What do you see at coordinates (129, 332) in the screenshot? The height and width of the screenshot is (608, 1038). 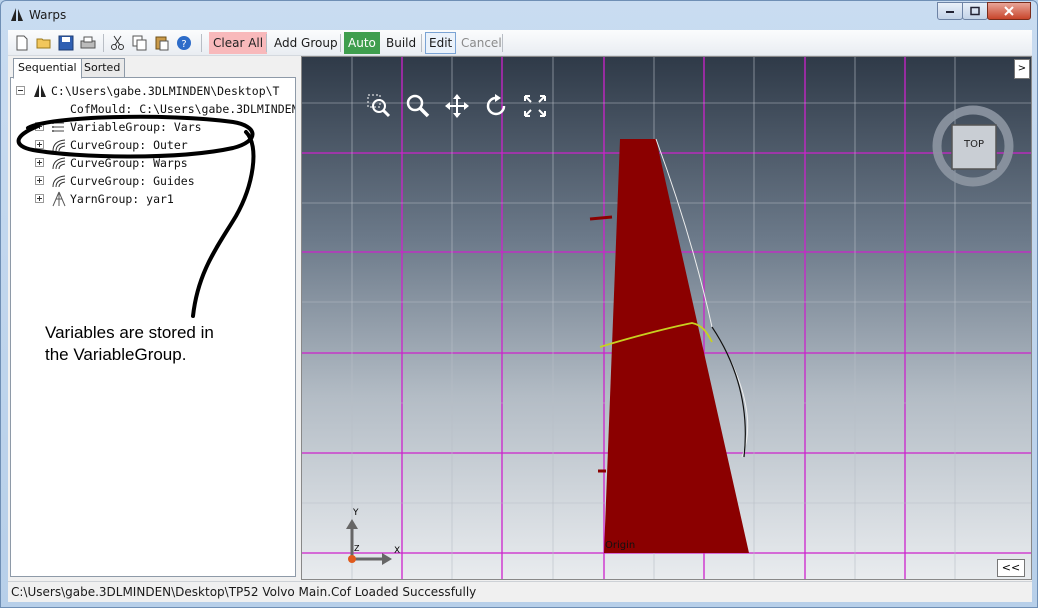 I see `annotation-line: Variables are stored in` at bounding box center [129, 332].